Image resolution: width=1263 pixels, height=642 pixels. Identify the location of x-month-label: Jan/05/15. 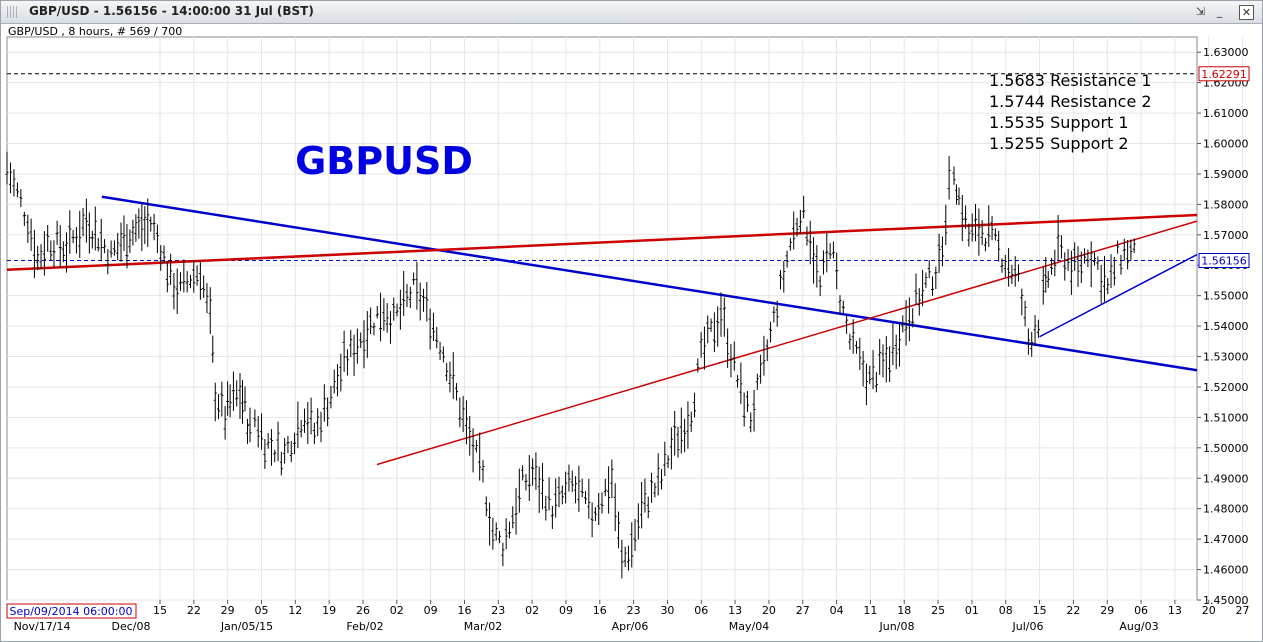
(246, 626).